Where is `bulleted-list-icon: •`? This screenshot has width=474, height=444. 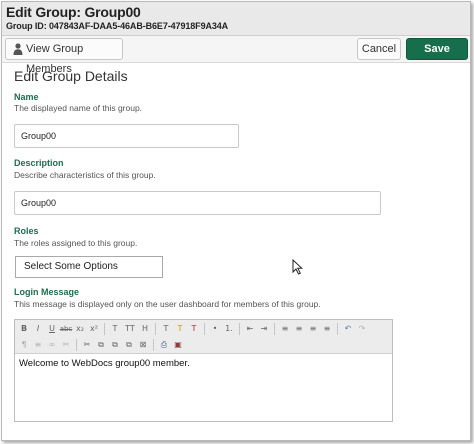 bulleted-list-icon: • is located at coordinates (215, 328).